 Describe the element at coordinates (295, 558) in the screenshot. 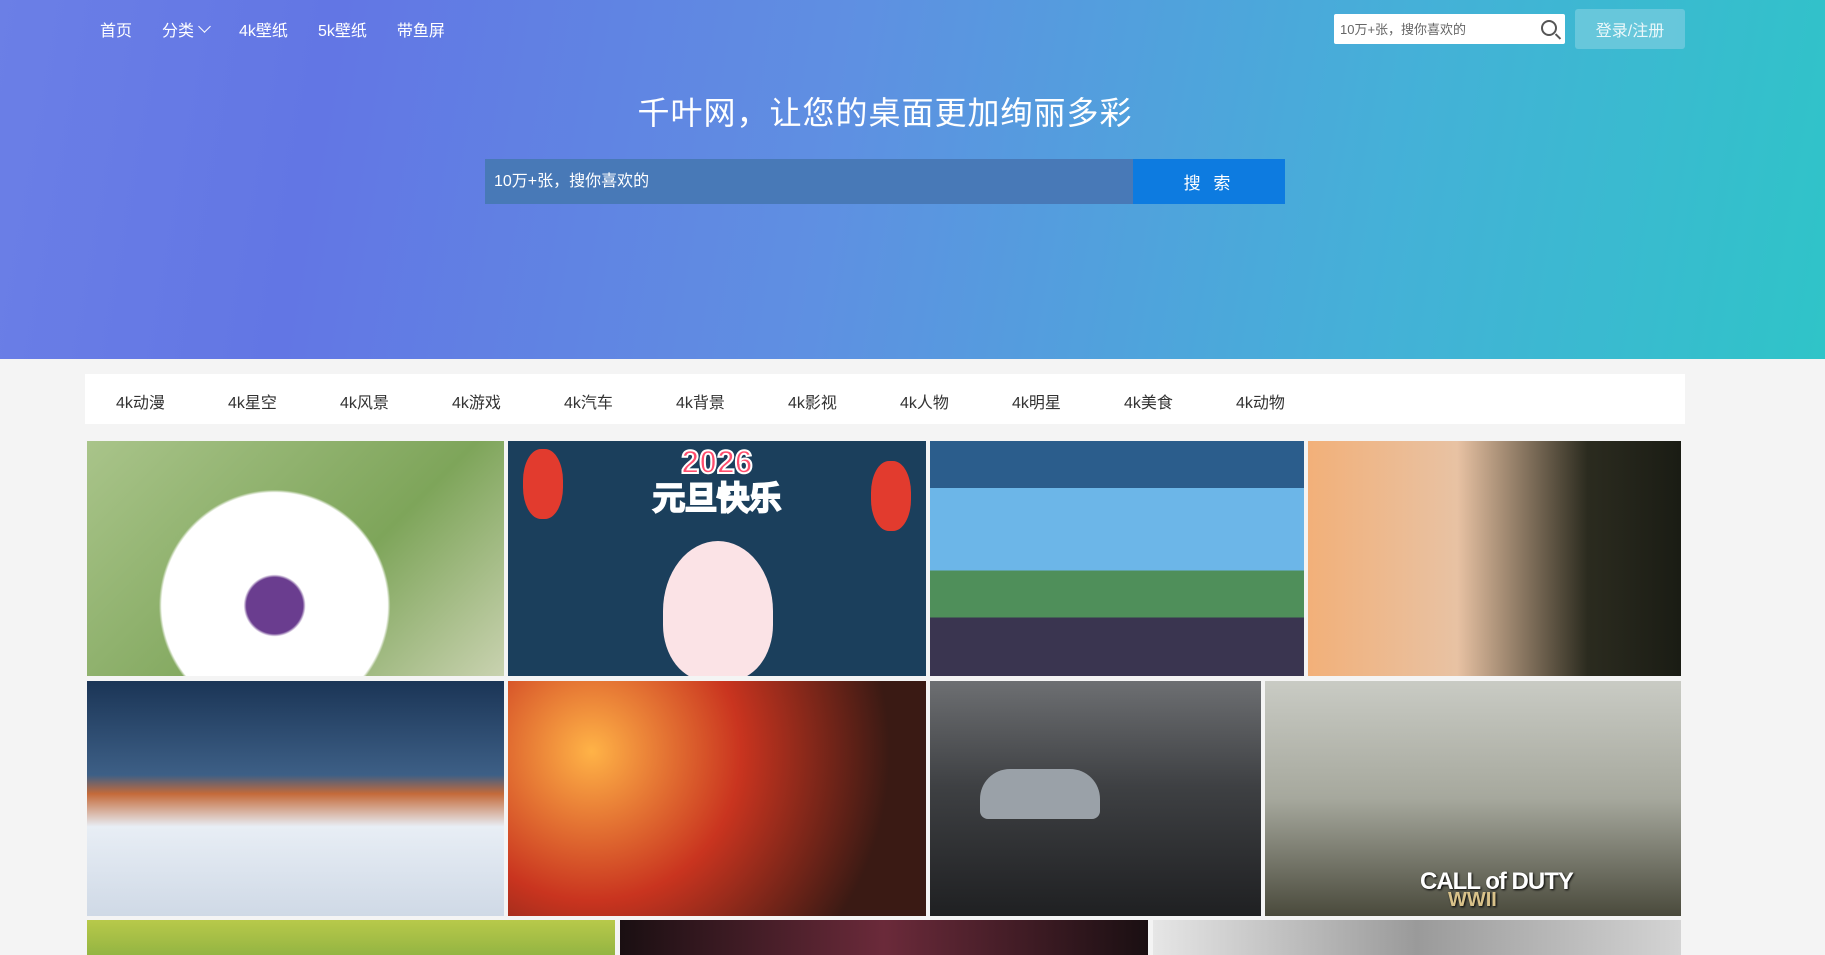

I see `wallpaper-thumb-daisy` at that location.